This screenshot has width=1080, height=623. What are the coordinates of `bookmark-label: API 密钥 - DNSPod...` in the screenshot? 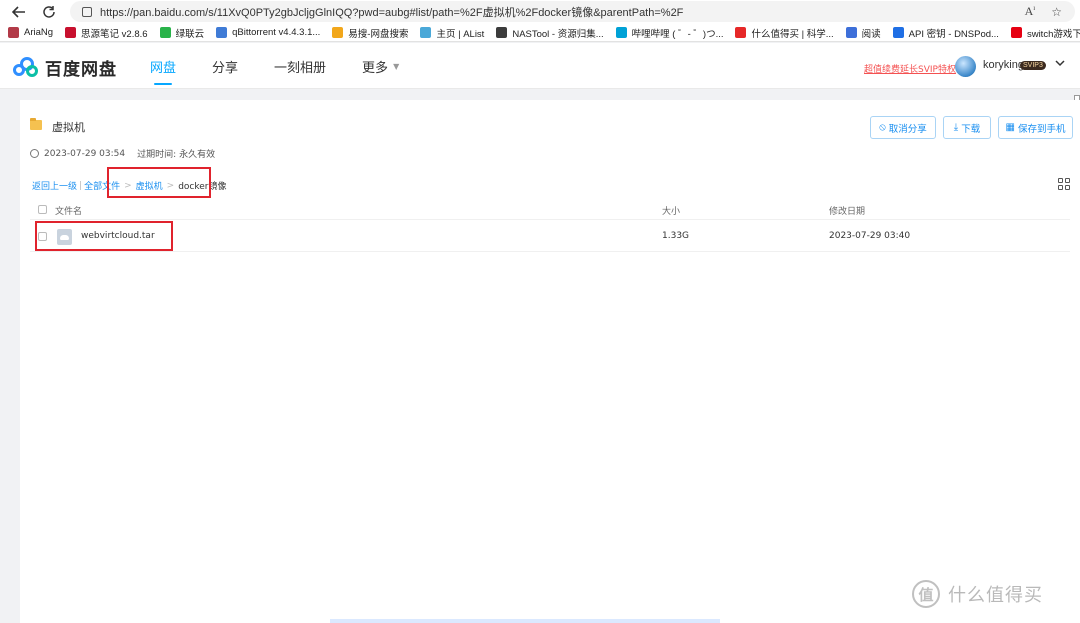 It's located at (953, 34).